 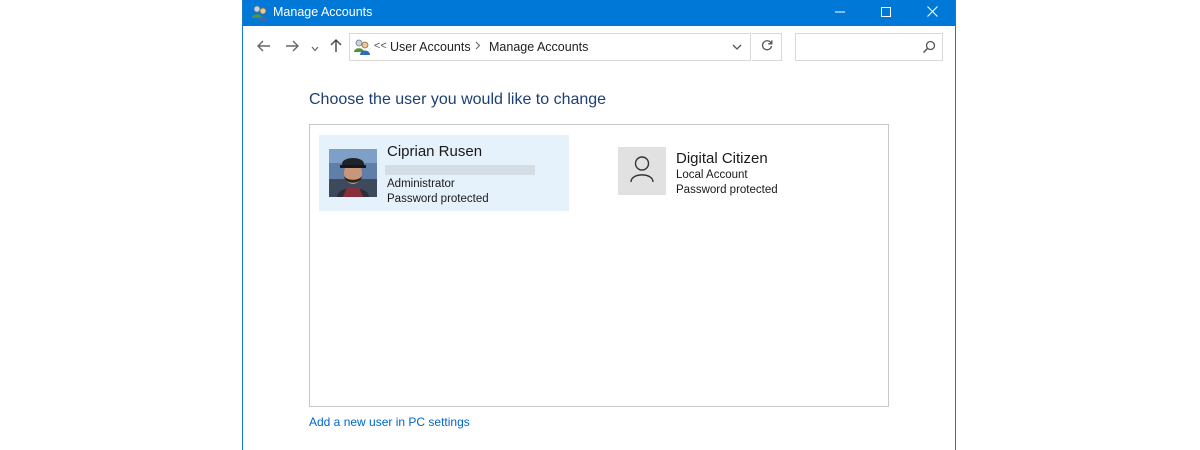 I want to click on window-title: Manage Accounts, so click(x=323, y=12).